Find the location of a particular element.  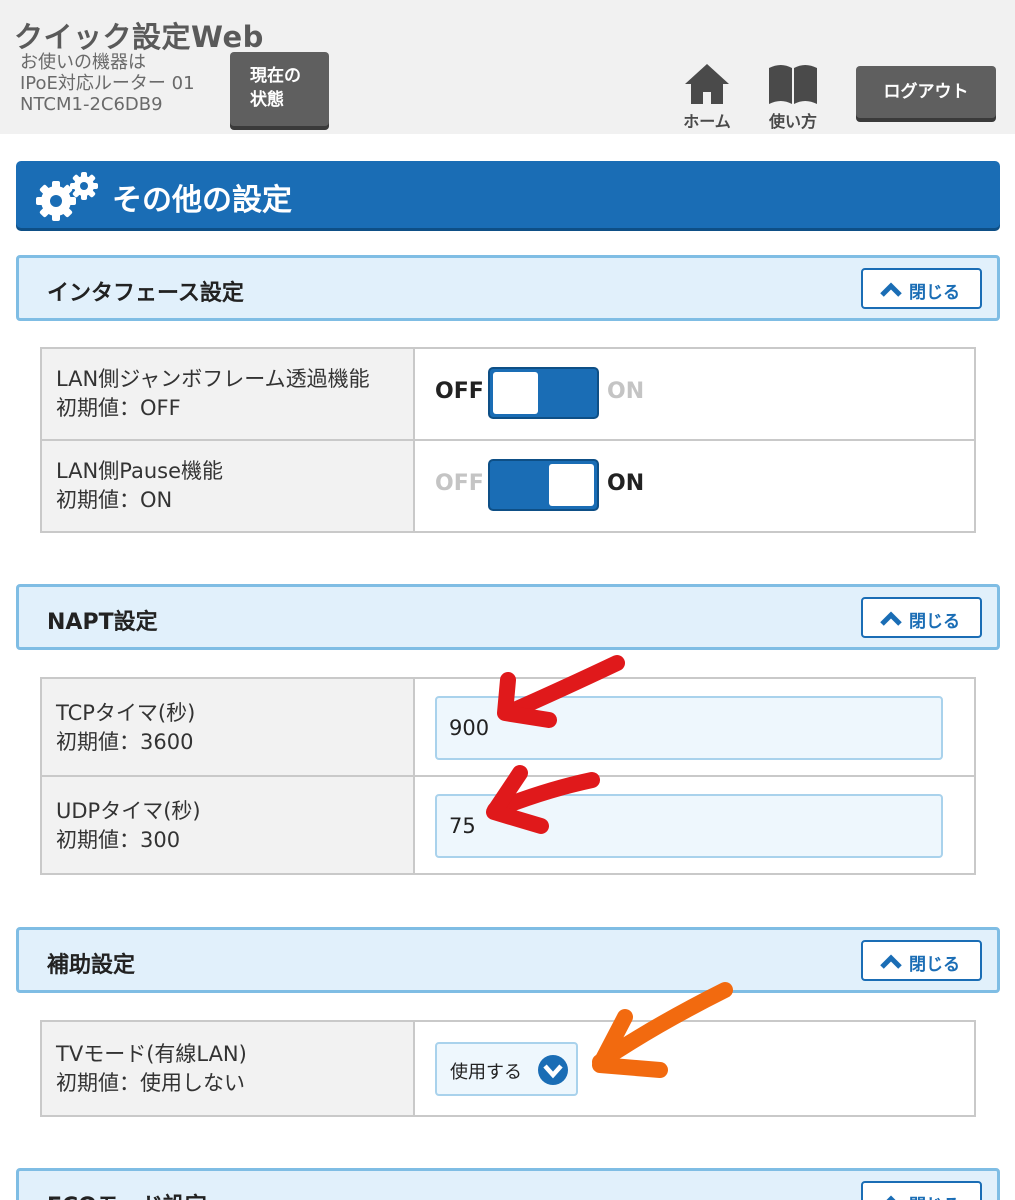

howto-button: 使い方 is located at coordinates (793, 96).